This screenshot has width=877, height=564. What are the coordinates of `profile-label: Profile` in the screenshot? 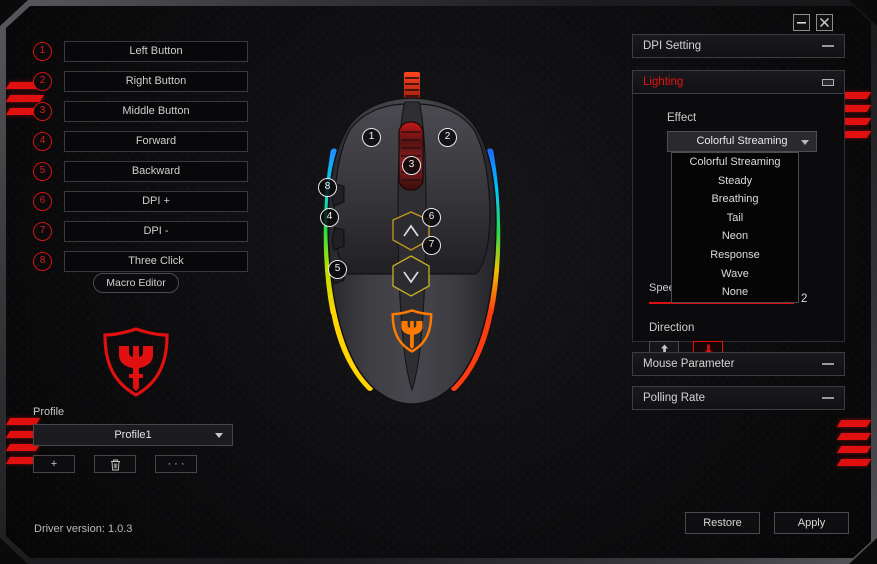 It's located at (49, 412).